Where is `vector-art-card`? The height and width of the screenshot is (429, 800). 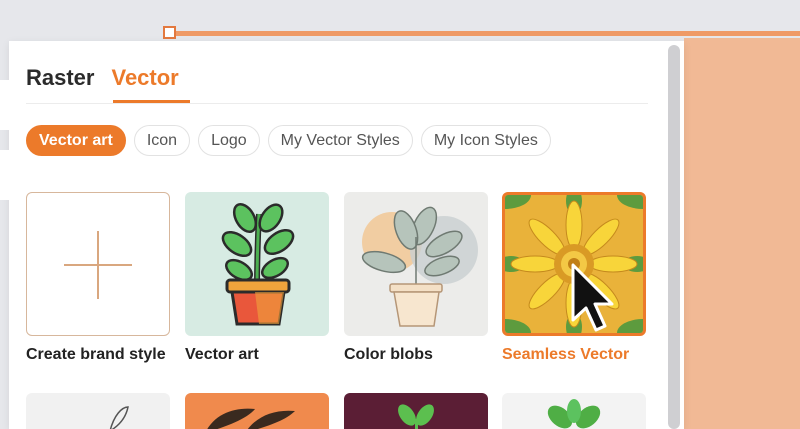 vector-art-card is located at coordinates (257, 264).